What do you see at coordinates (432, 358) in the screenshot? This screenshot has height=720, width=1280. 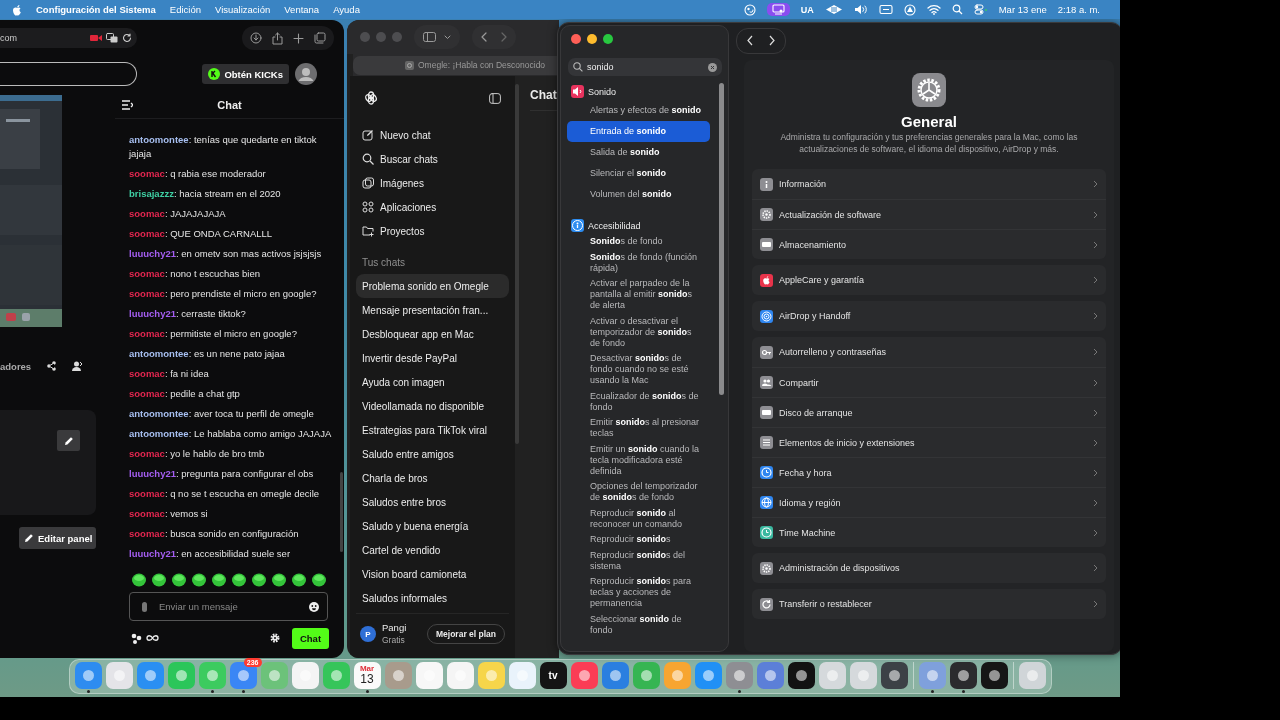 I see `chat-history-item: Invertir desde PayPal` at bounding box center [432, 358].